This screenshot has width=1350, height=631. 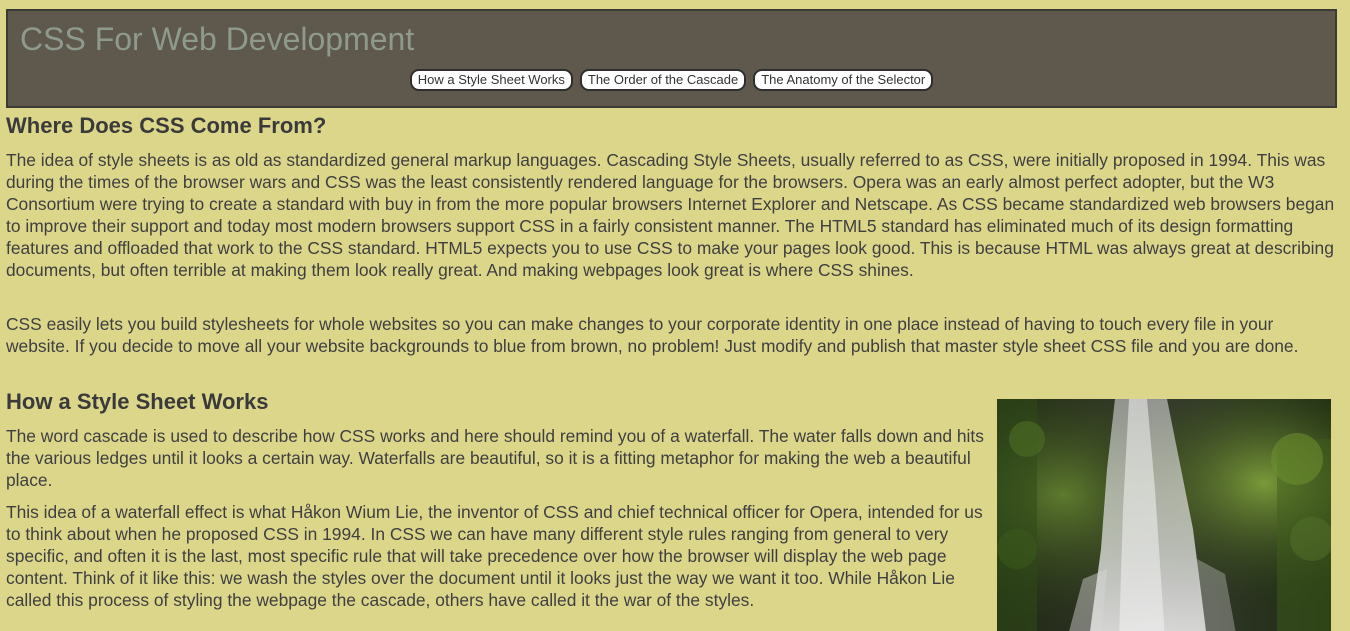 I want to click on section-heading-where-css-comes-from: Where Does CSS Come From?, so click(x=166, y=125).